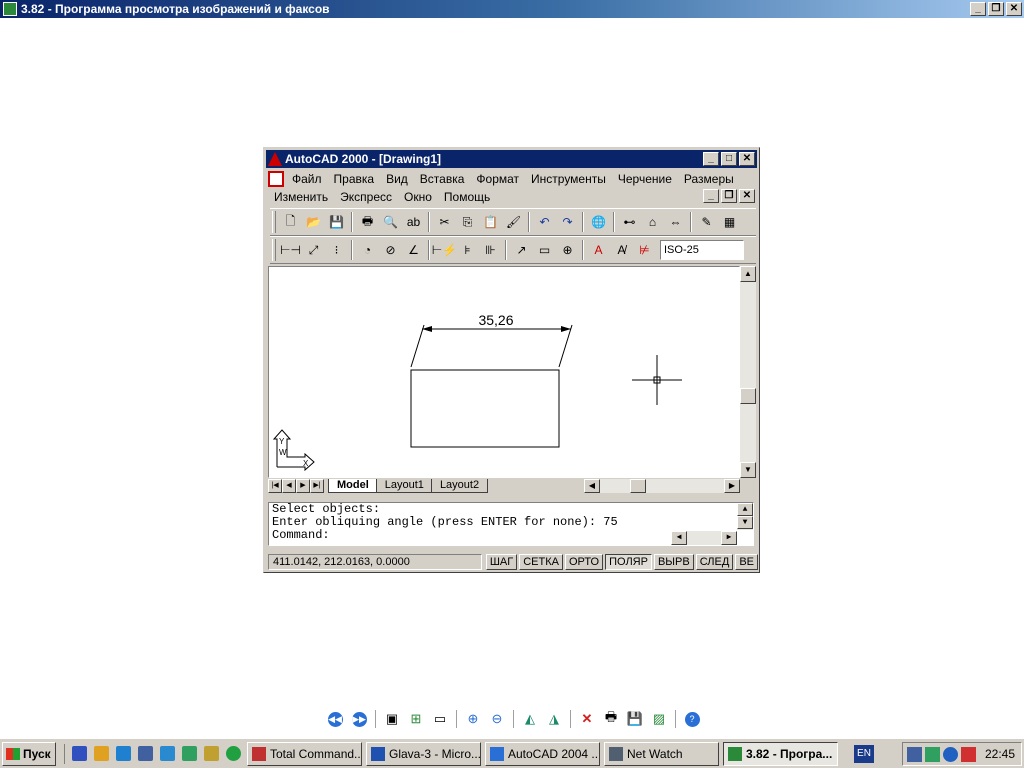 The width and height of the screenshot is (1024, 768). What do you see at coordinates (702, 250) in the screenshot?
I see `dimension-style-select: ISO-25` at bounding box center [702, 250].